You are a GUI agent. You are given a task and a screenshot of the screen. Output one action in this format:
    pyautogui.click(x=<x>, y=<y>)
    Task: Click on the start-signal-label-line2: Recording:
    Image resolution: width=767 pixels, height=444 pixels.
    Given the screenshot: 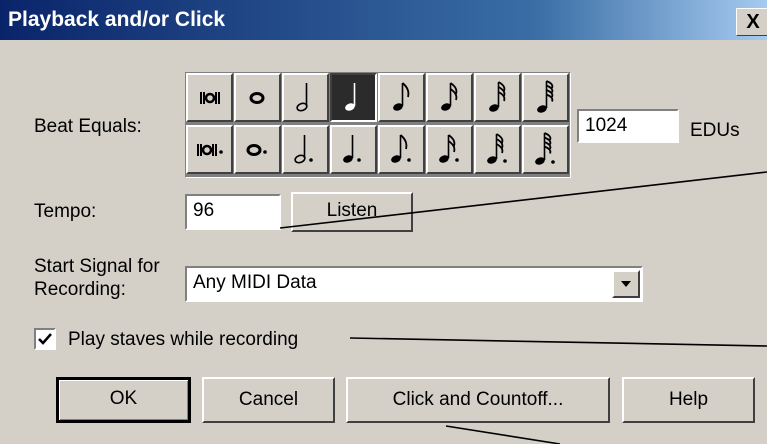 What is the action you would take?
    pyautogui.click(x=80, y=289)
    